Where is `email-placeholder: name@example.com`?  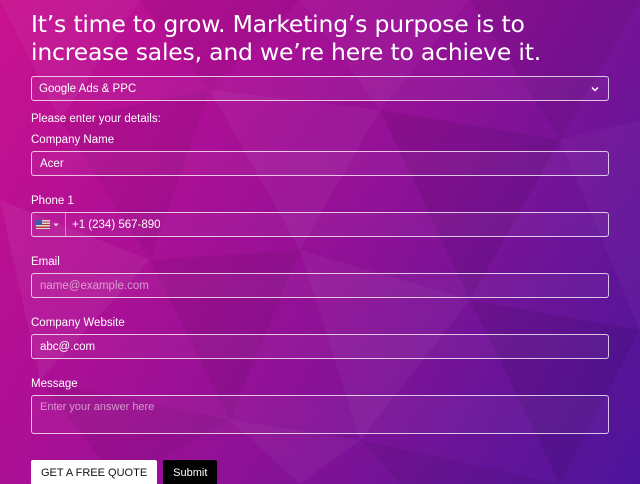 email-placeholder: name@example.com is located at coordinates (94, 285).